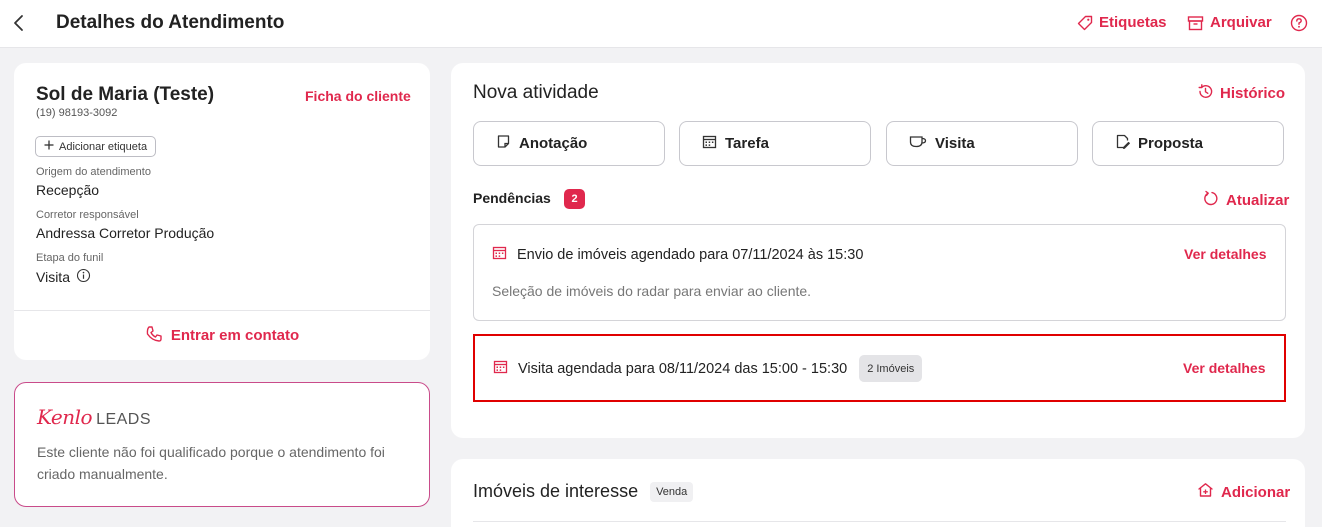 The image size is (1322, 527). I want to click on atualizar-label: Atualizar, so click(1258, 200).